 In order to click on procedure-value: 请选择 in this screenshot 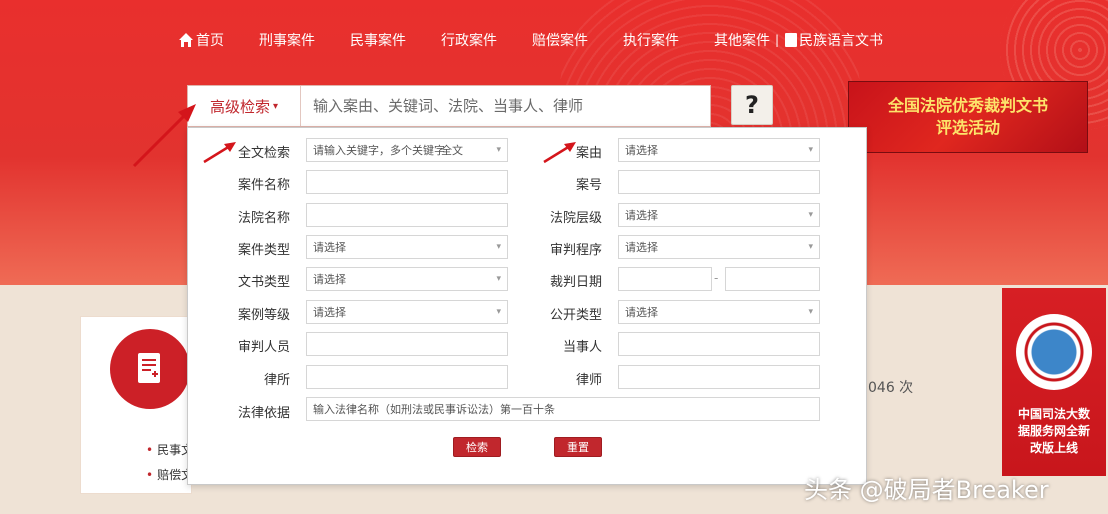, I will do `click(641, 247)`.